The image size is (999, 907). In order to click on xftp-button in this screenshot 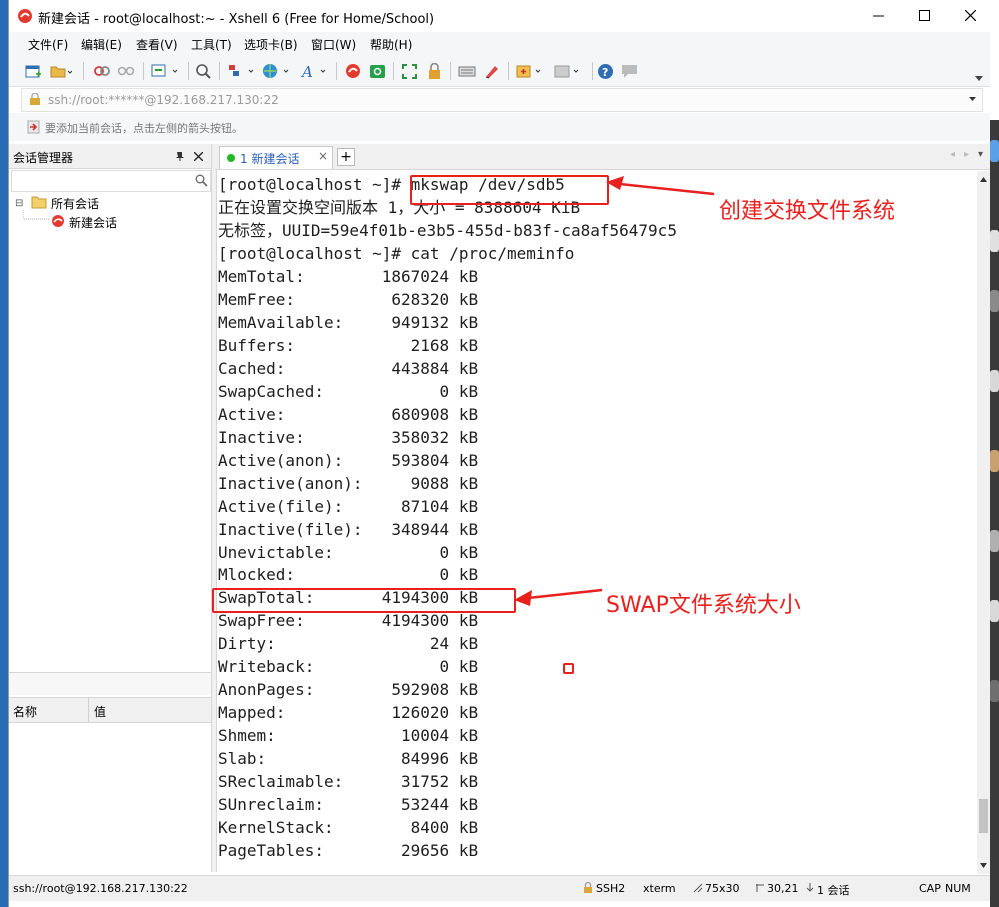, I will do `click(377, 71)`.